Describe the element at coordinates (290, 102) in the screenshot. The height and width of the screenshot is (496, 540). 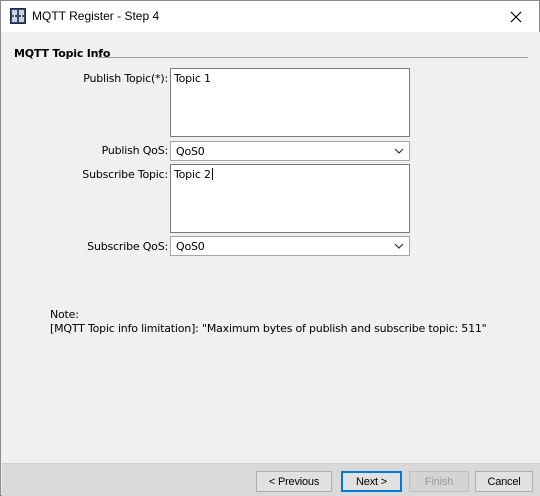
I see `publish-topic-input: Topic 1` at that location.